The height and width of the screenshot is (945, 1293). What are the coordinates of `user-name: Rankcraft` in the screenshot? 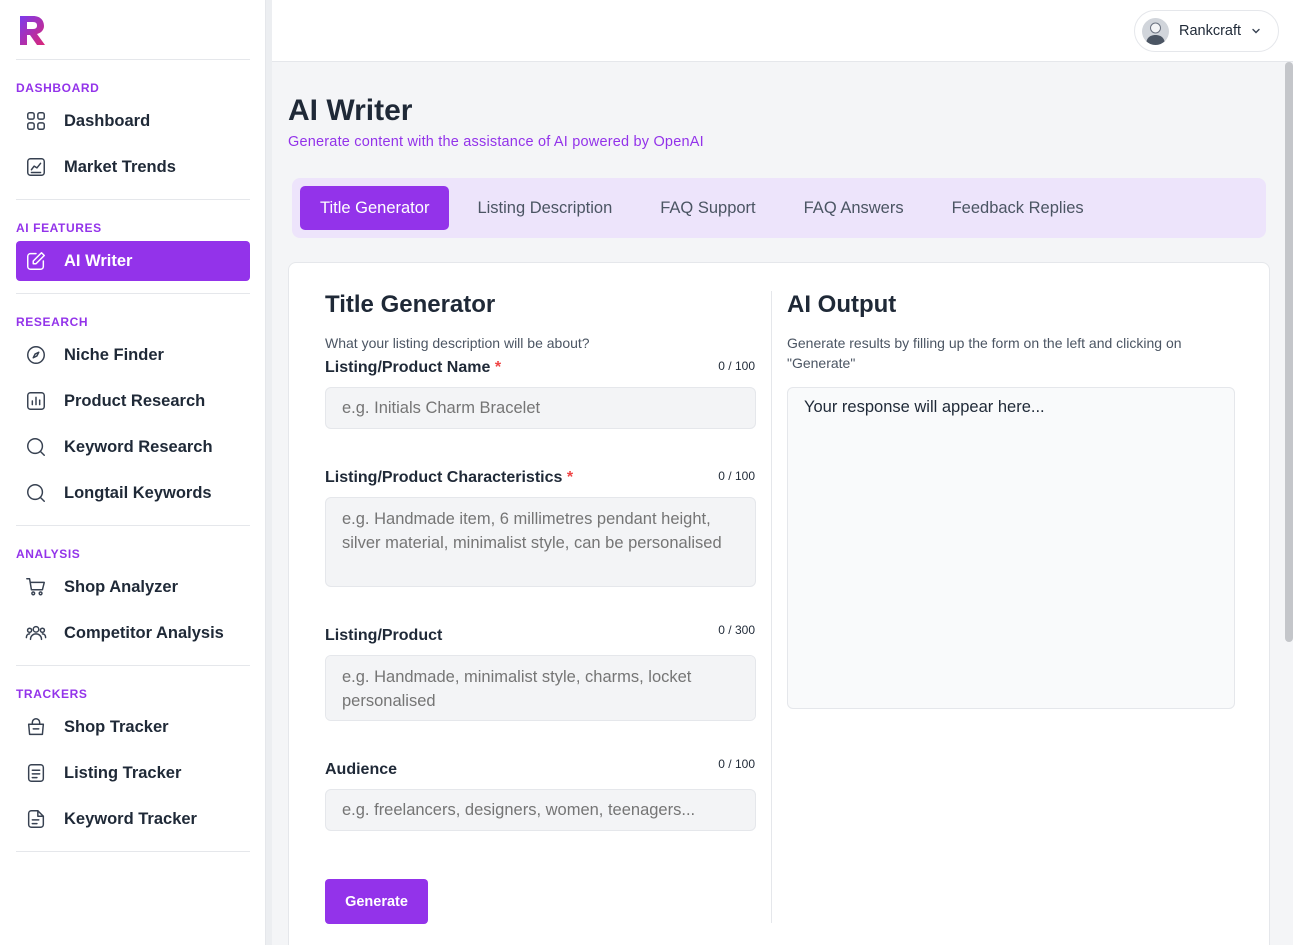 It's located at (1210, 31).